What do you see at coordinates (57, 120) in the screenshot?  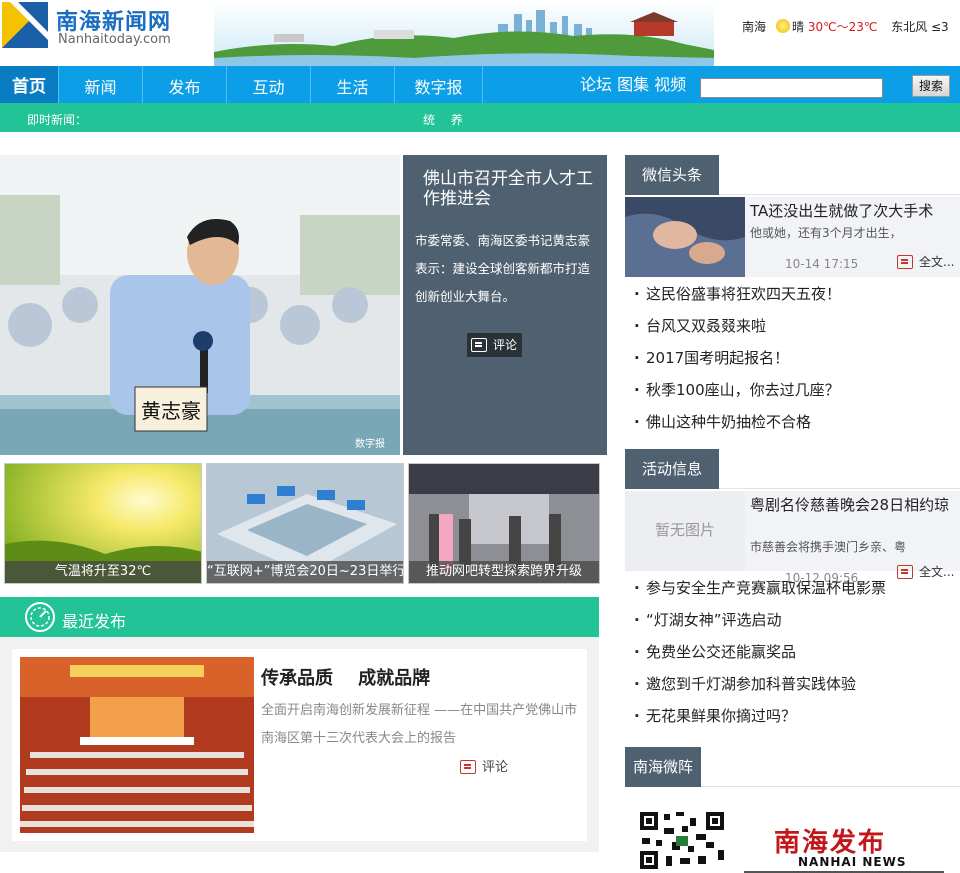 I see `ticker-label: 即时新闻：` at bounding box center [57, 120].